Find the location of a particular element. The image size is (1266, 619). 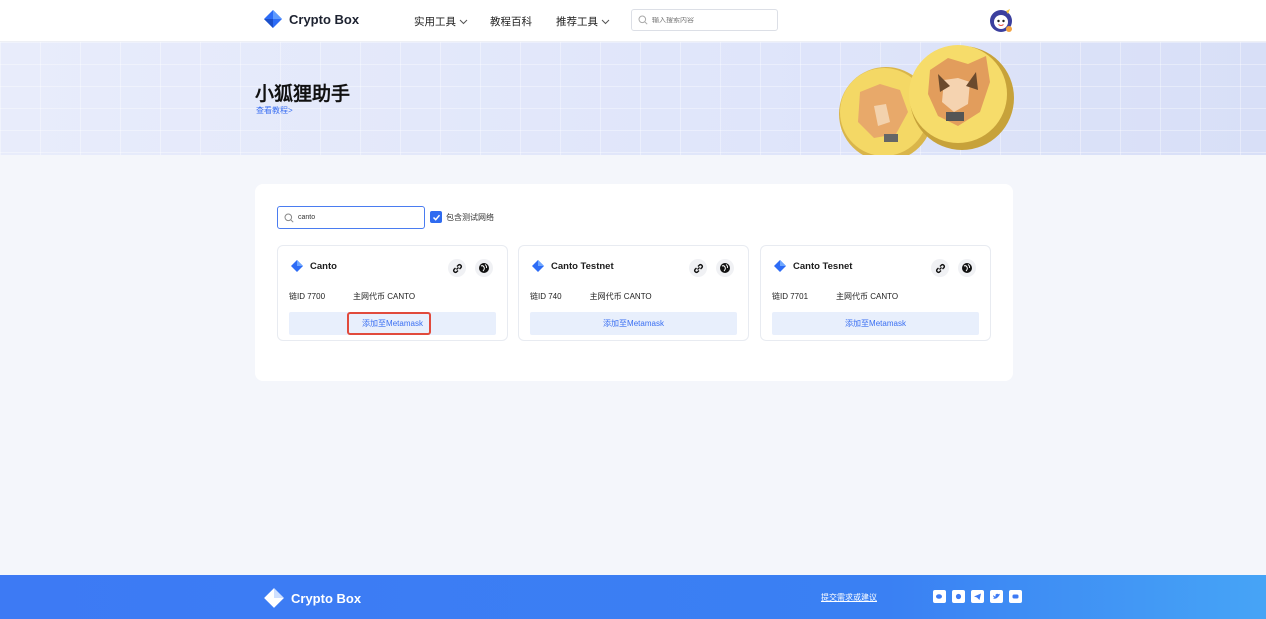

network-name: Canto Tesnet is located at coordinates (823, 266).